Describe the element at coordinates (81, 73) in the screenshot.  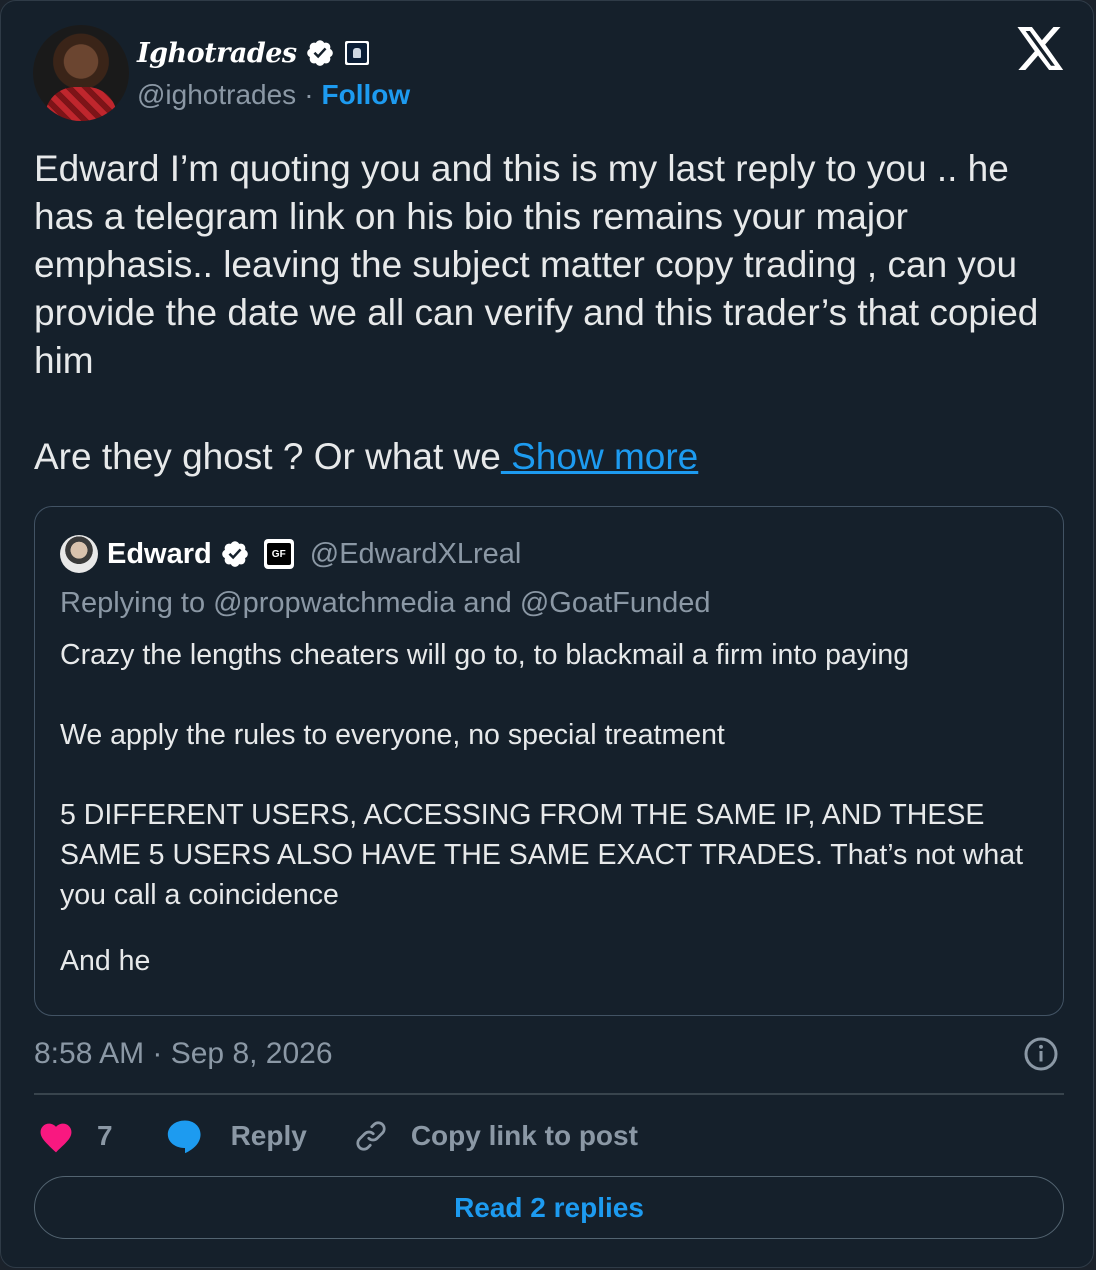
I see `author-avatar` at that location.